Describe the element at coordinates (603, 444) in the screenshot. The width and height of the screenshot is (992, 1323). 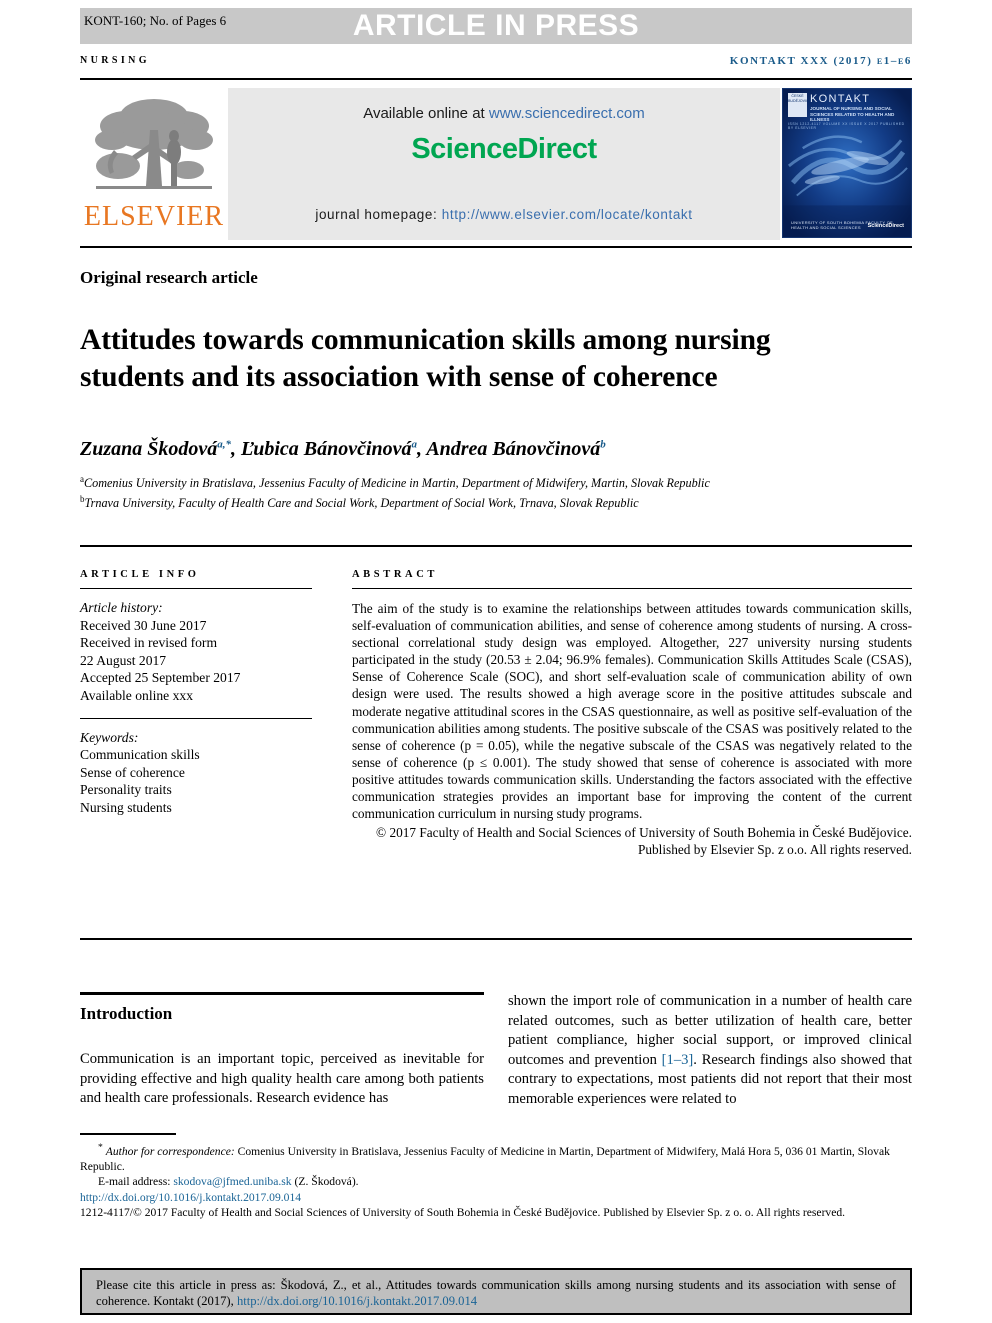
I see `author-marks: b` at that location.